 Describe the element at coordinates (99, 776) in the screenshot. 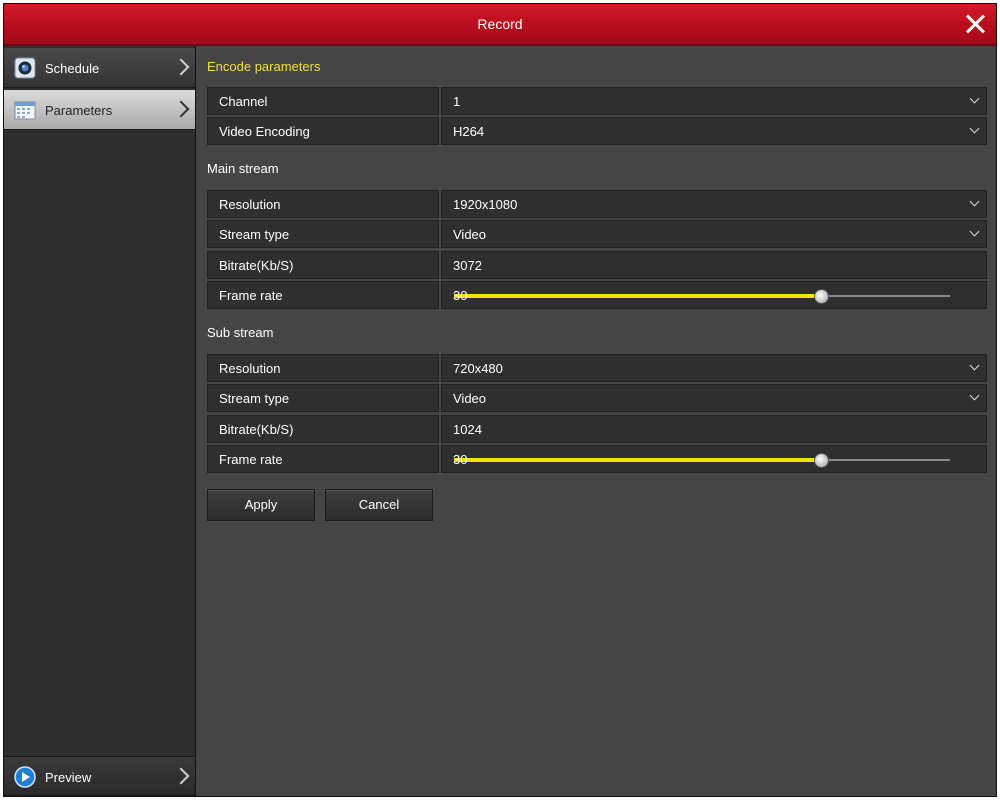

I see `sidebar-item-preview: Preview` at that location.